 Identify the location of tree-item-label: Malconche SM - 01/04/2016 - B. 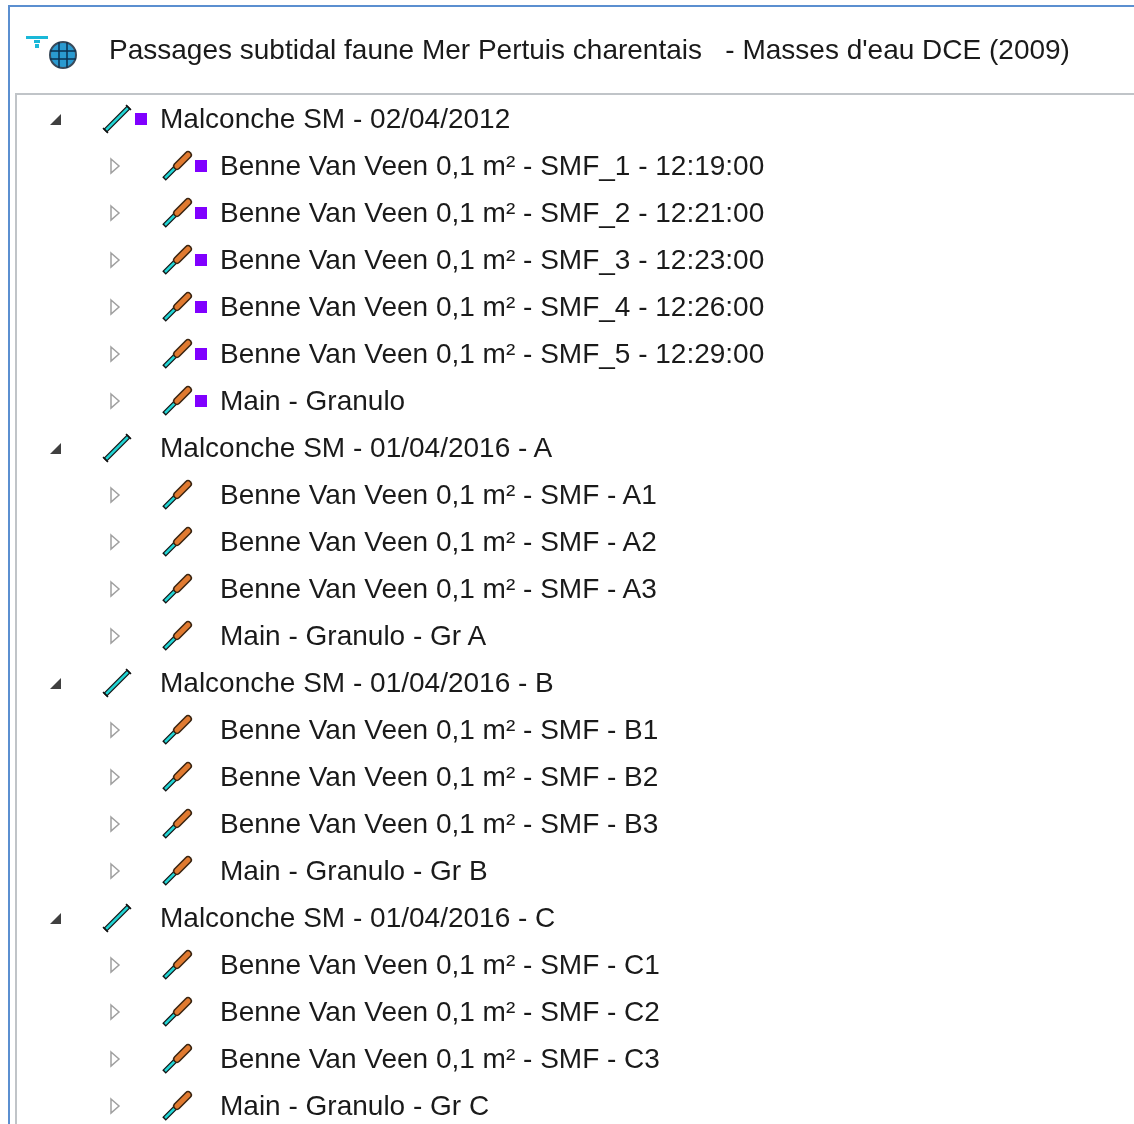
(357, 682).